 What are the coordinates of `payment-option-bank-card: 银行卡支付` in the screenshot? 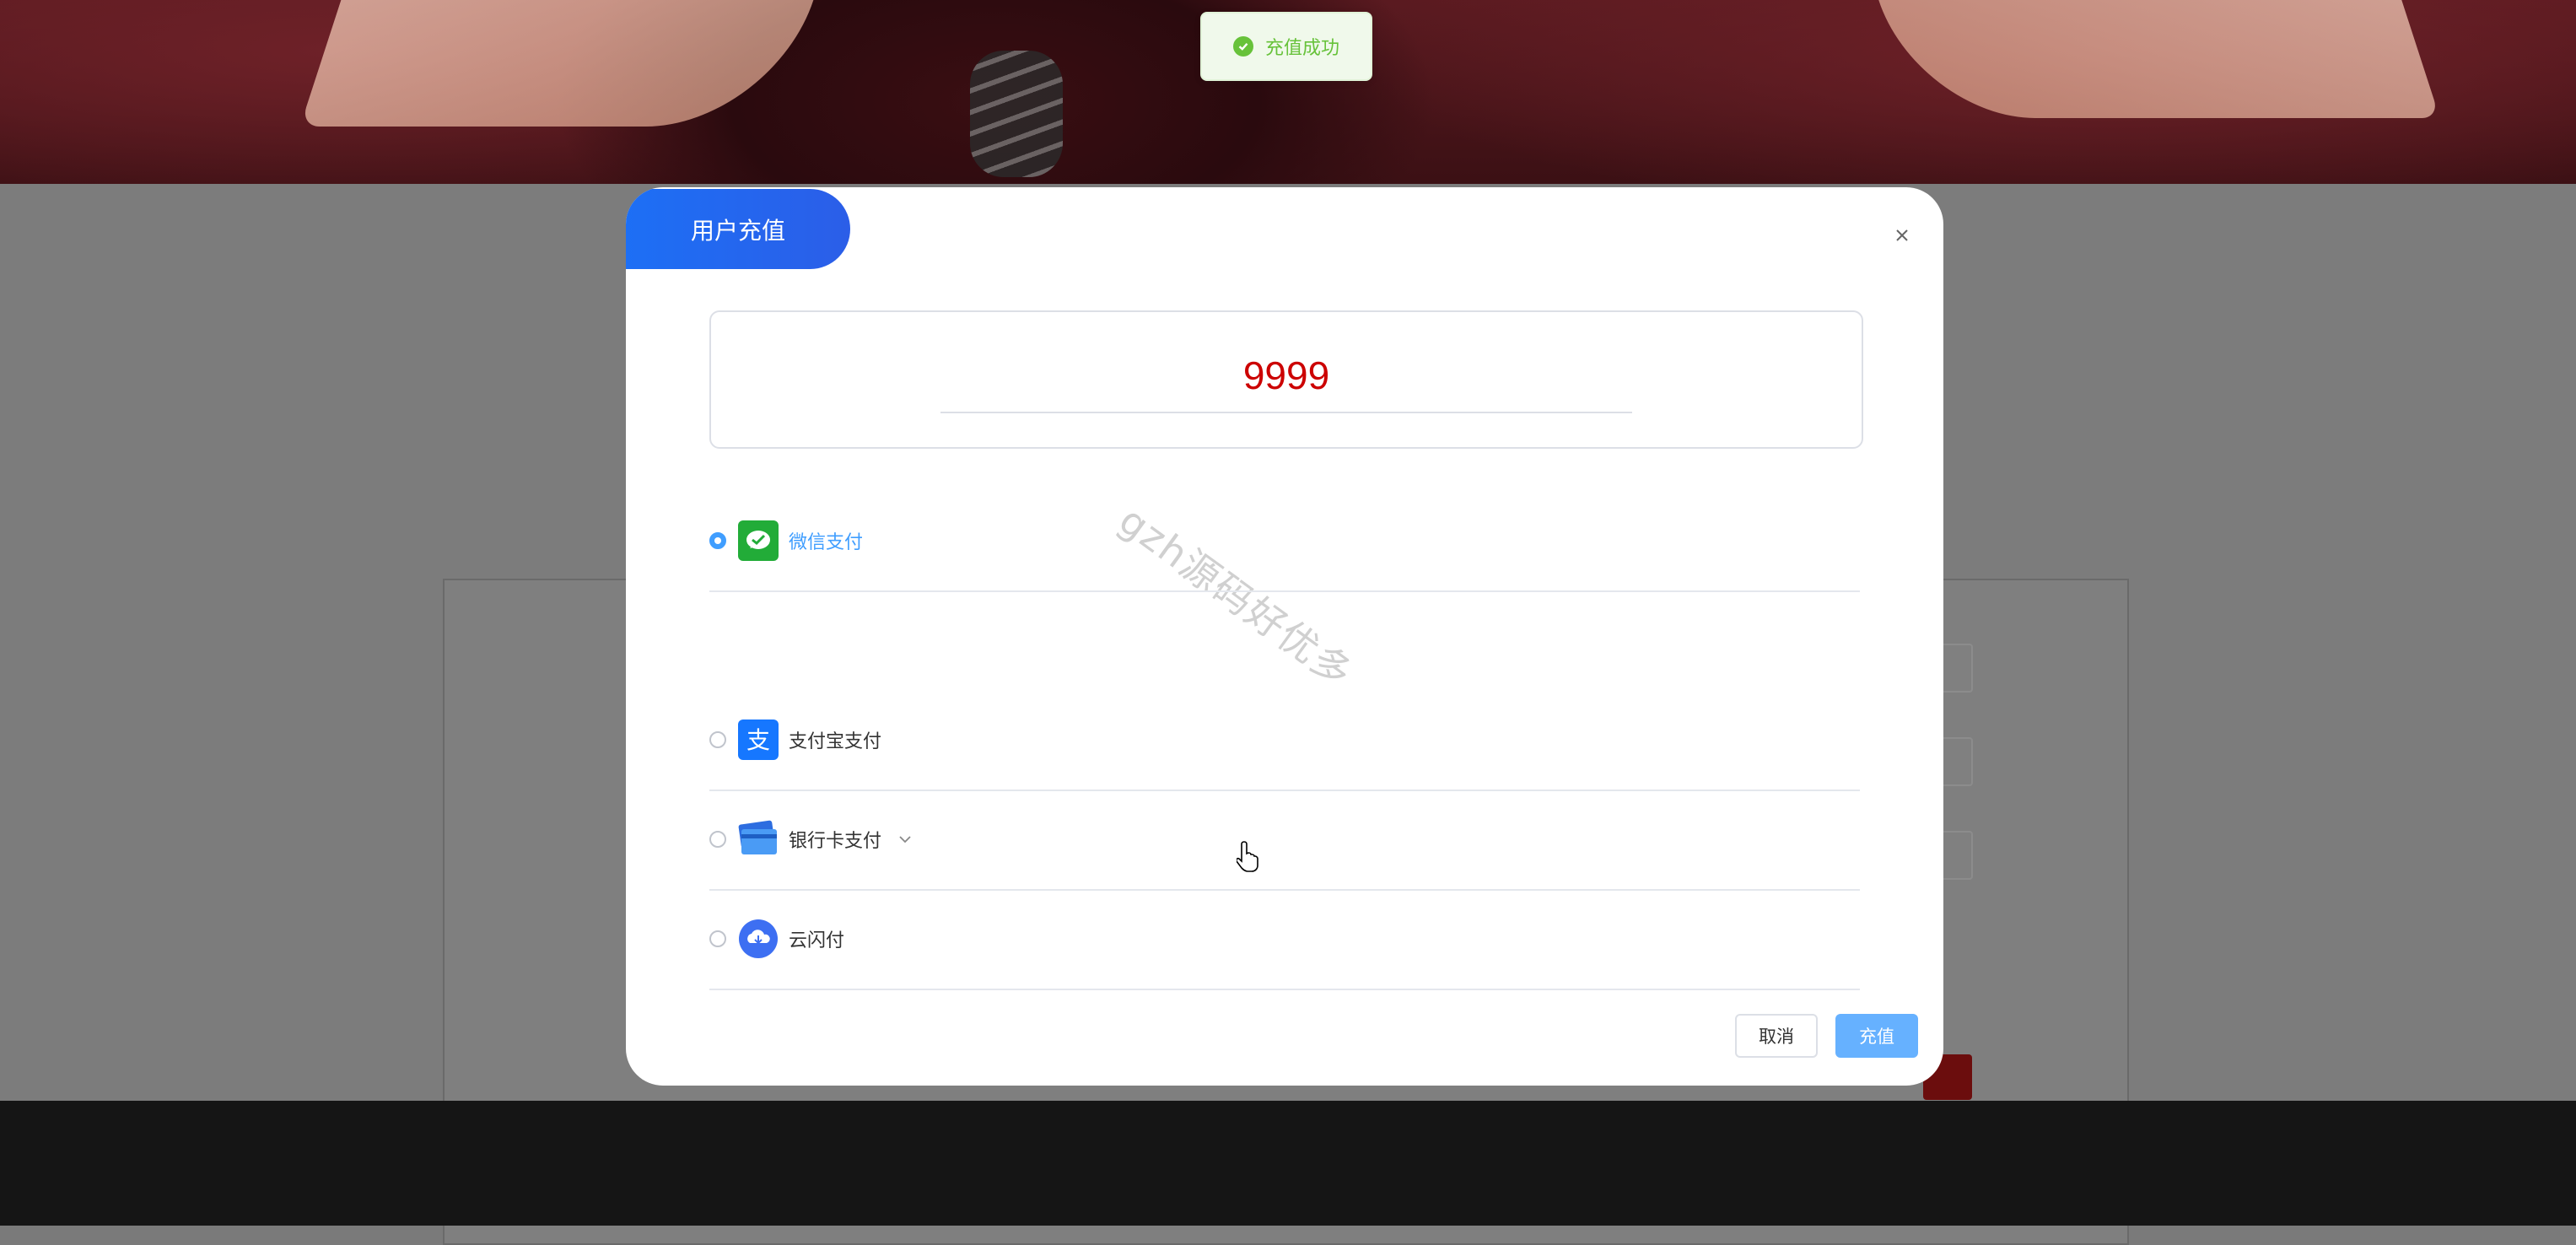 It's located at (1284, 840).